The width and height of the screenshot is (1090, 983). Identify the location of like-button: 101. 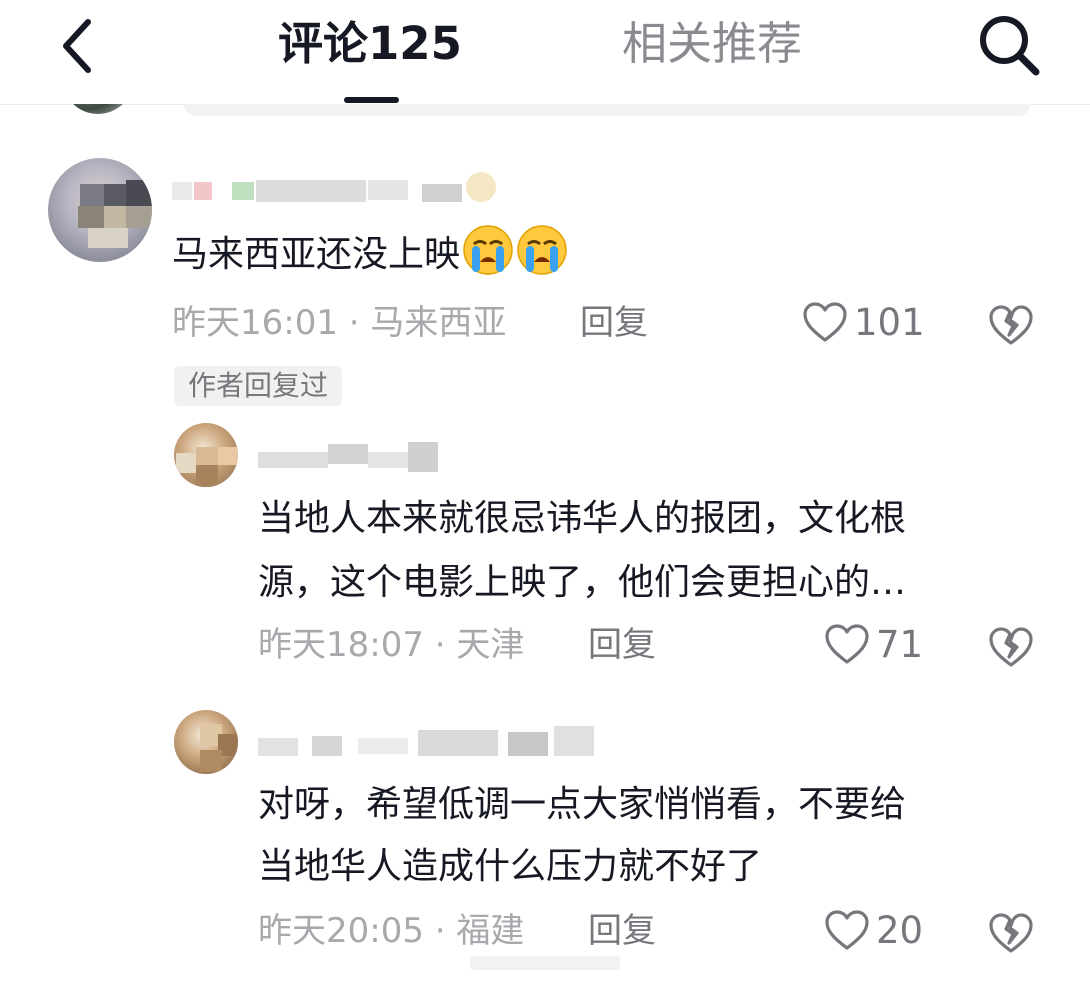
(867, 323).